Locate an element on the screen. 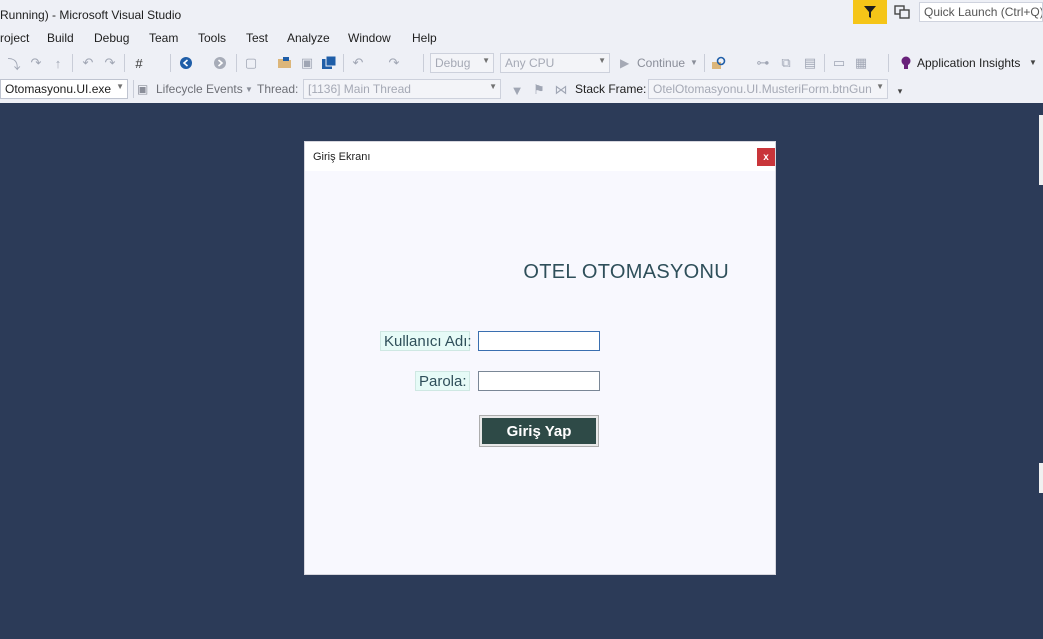 This screenshot has width=1043, height=639. password-label: Parola: is located at coordinates (442, 381).